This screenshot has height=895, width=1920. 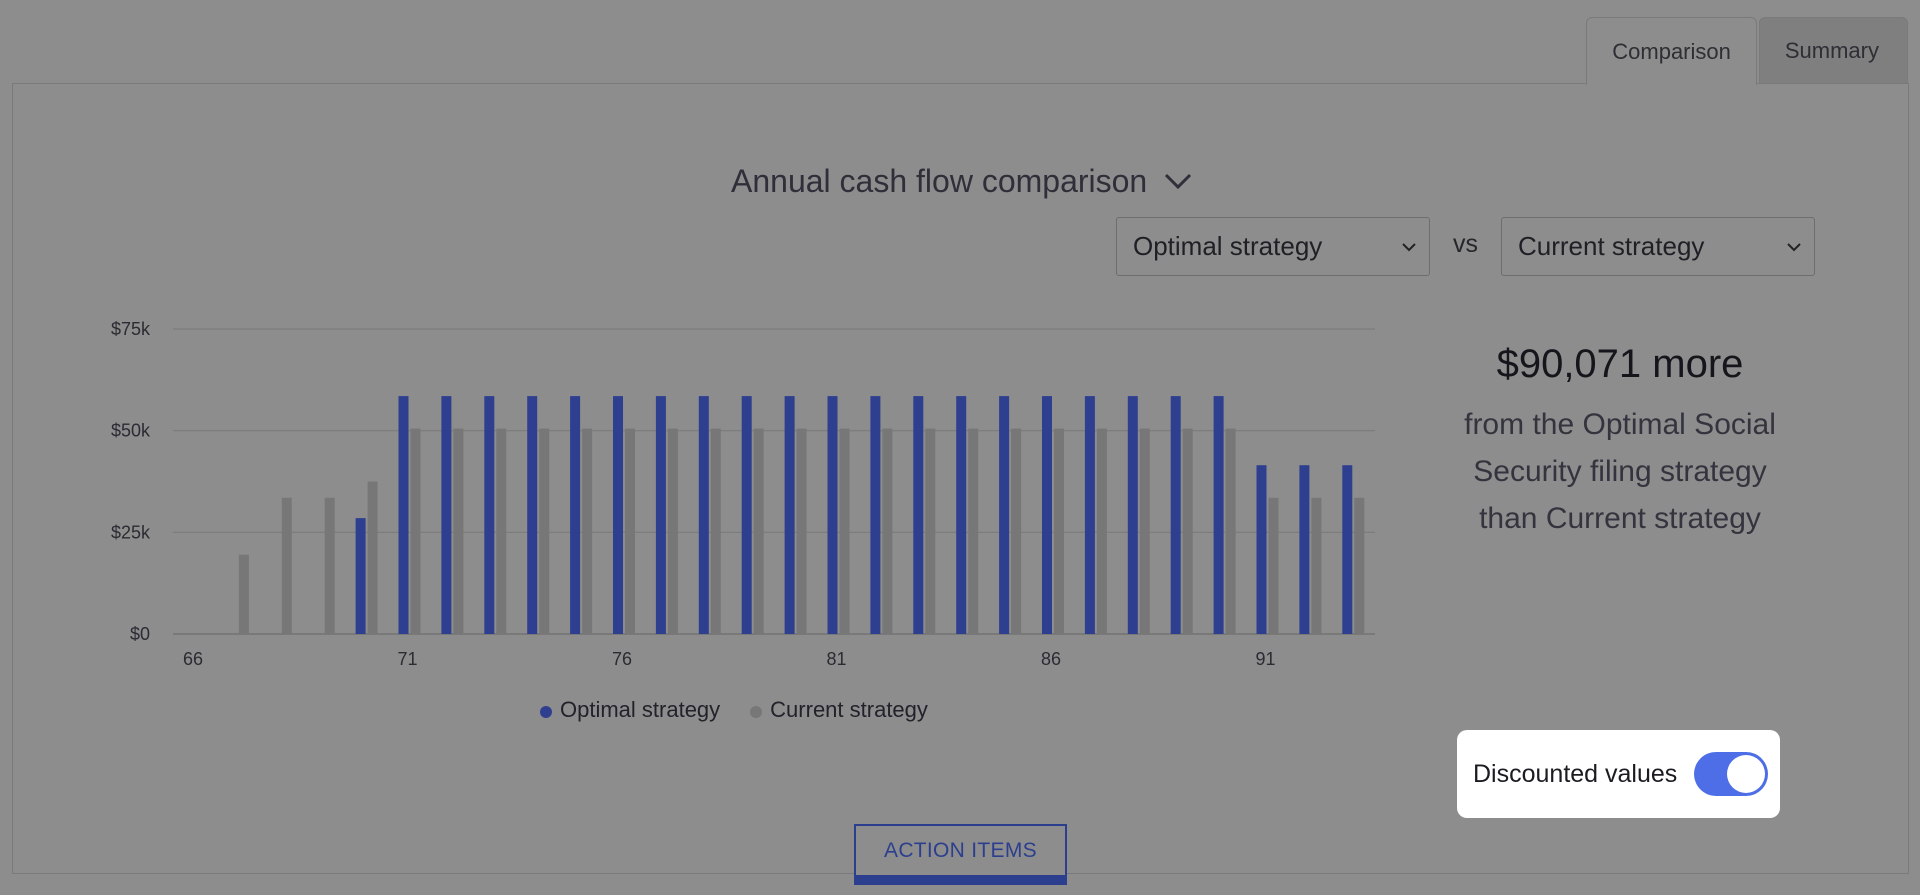 What do you see at coordinates (1671, 51) in the screenshot?
I see `tab-comparison: Comparison` at bounding box center [1671, 51].